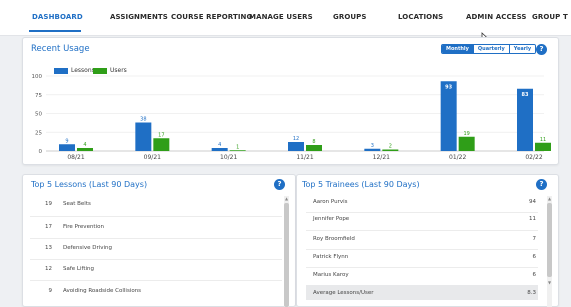  I want to click on tab-locations: LOCATIONS, so click(420, 17).